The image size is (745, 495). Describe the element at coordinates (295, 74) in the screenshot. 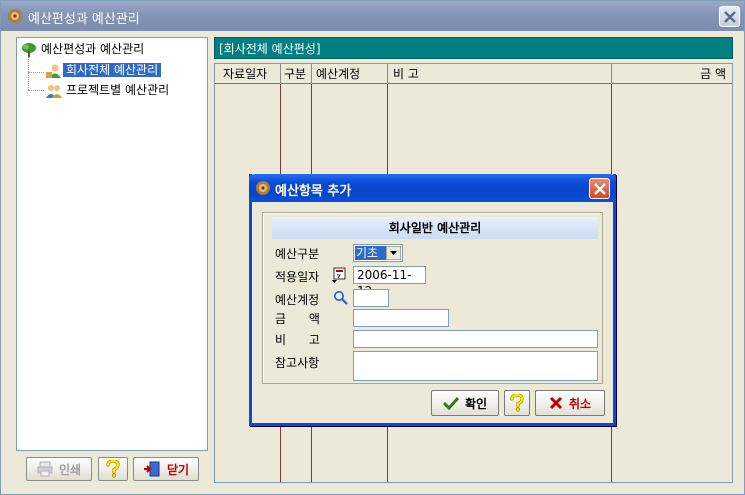

I see `column-header-type: 구분` at that location.